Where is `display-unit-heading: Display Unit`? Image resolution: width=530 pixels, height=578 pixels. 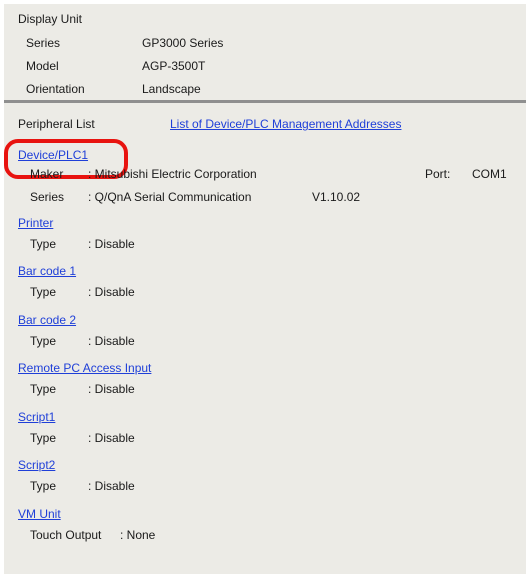 display-unit-heading: Display Unit is located at coordinates (50, 19).